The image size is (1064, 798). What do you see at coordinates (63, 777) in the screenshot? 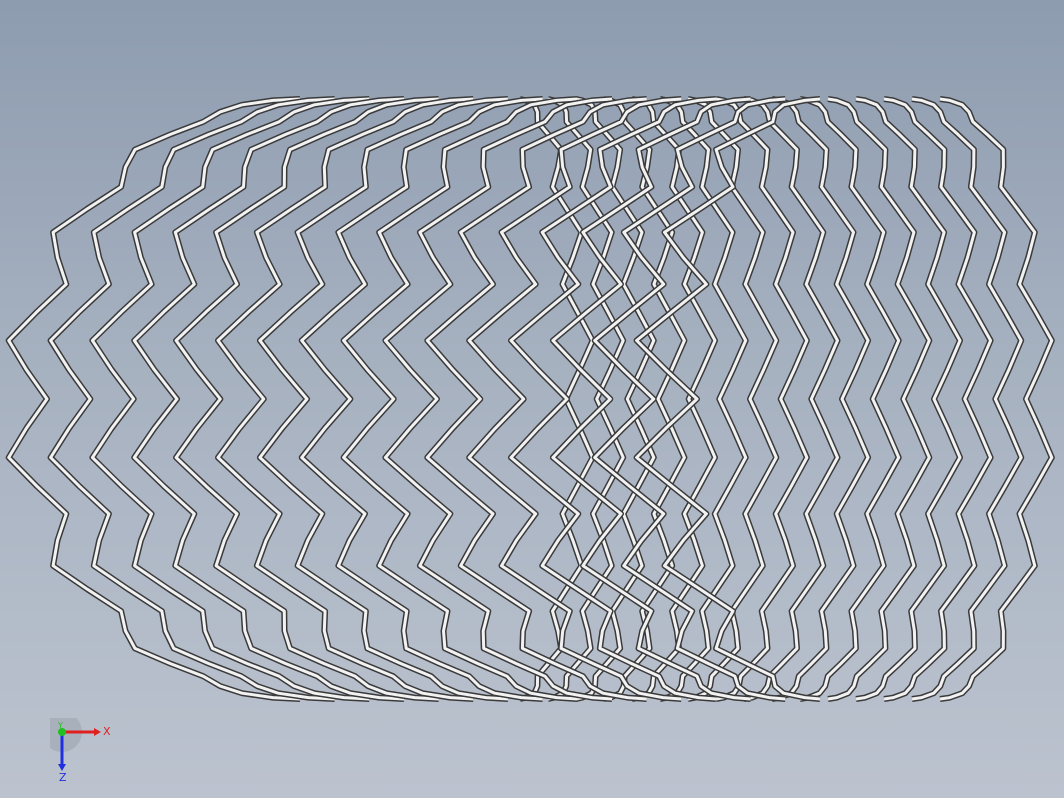
I see `z-axis-label: Z` at bounding box center [63, 777].